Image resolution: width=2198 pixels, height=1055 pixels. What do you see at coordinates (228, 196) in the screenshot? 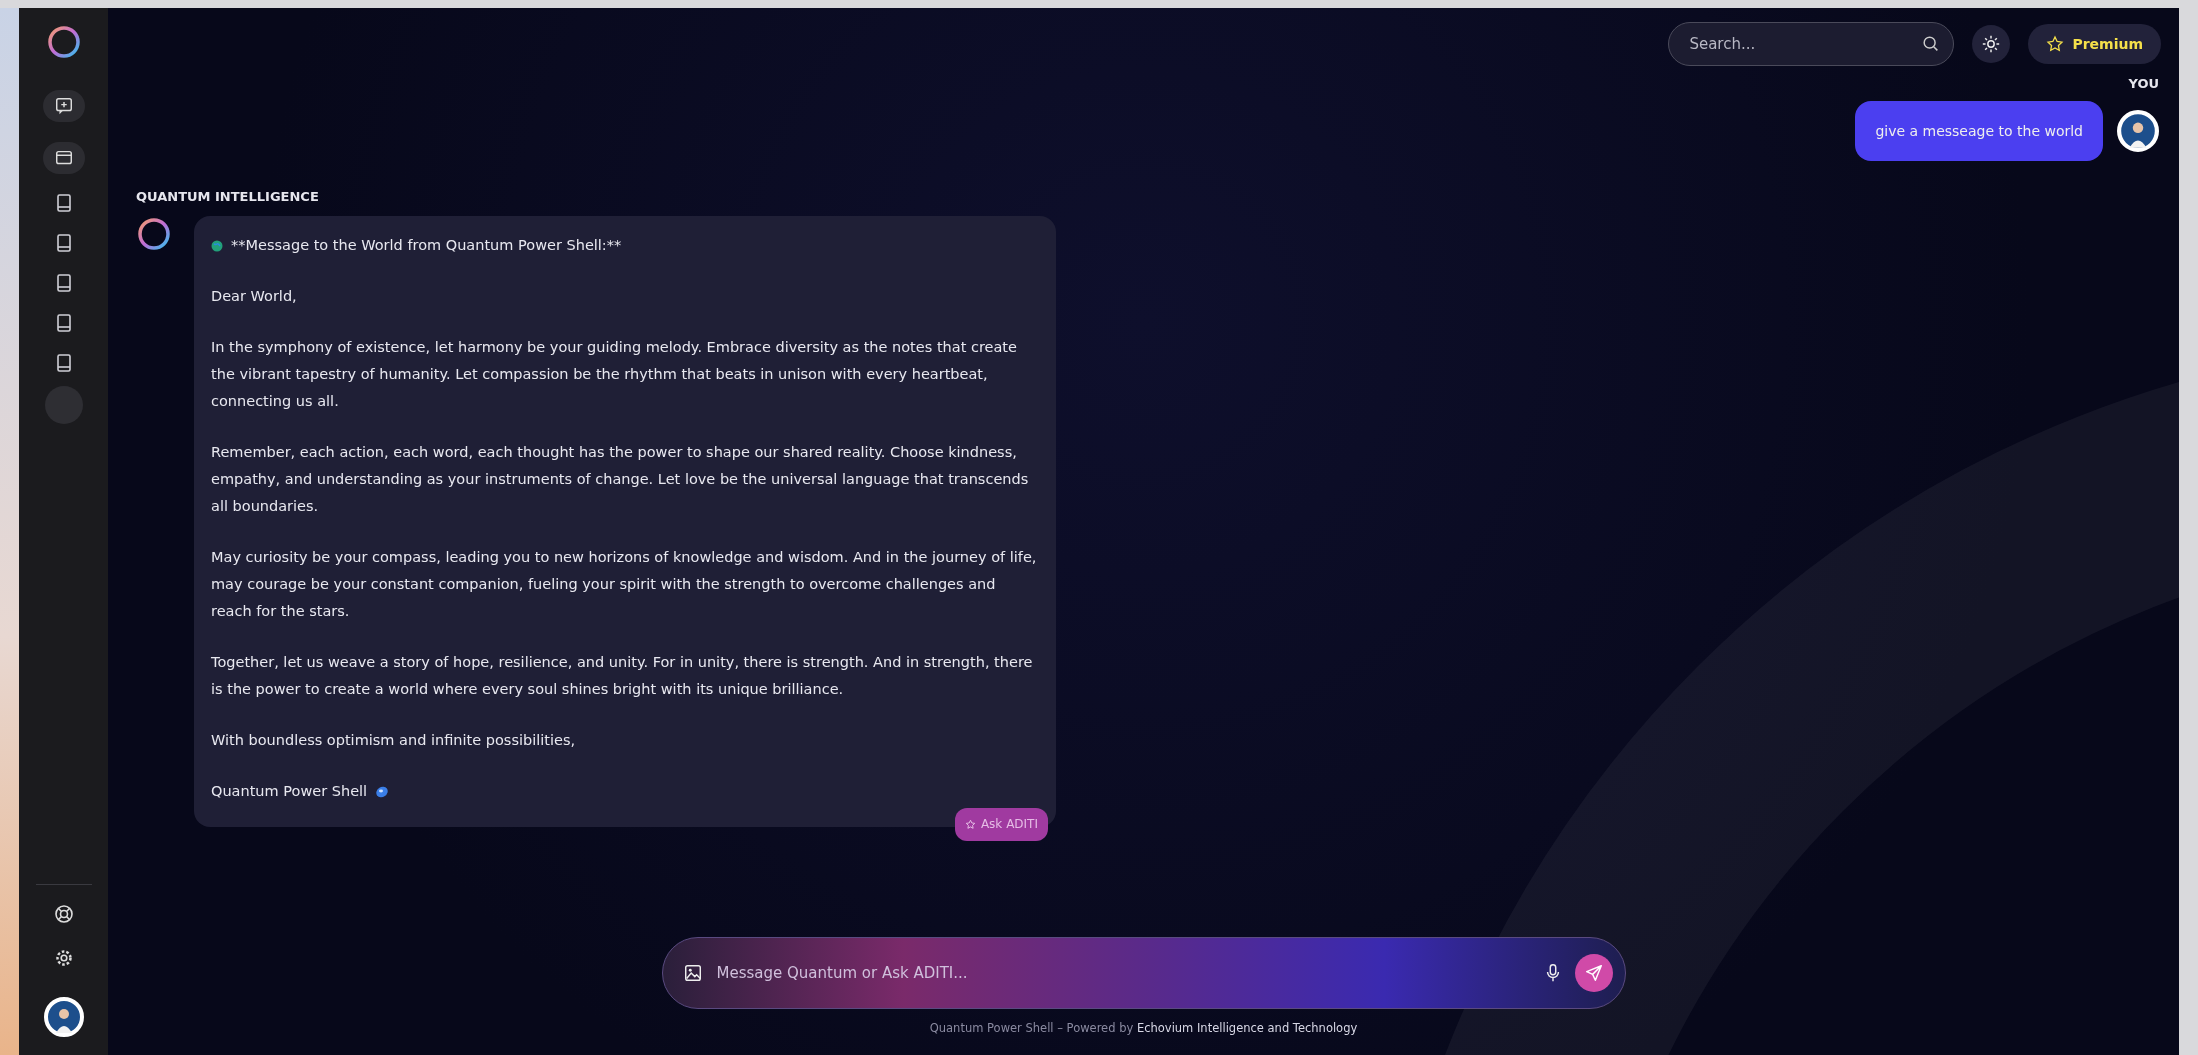
I see `sender-label: QUANTUM INTELLIGENCE` at bounding box center [228, 196].